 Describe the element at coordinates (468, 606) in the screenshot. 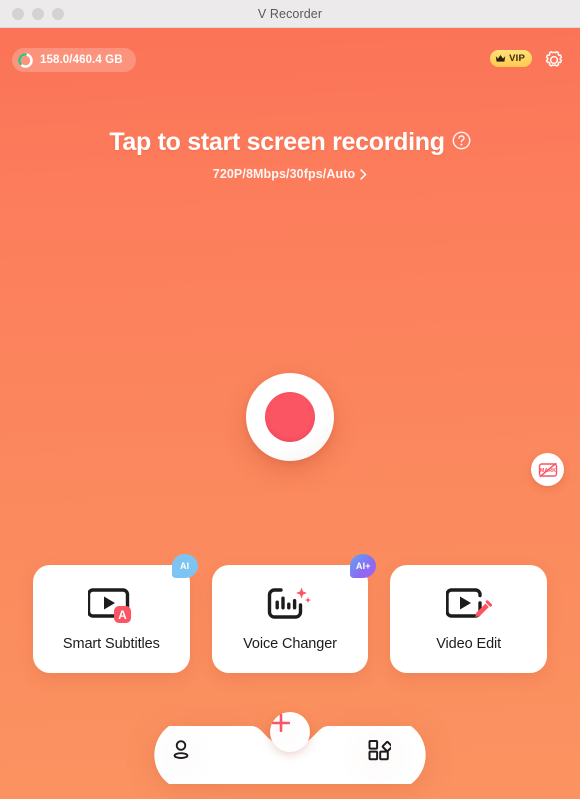

I see `video-edit-icon` at that location.